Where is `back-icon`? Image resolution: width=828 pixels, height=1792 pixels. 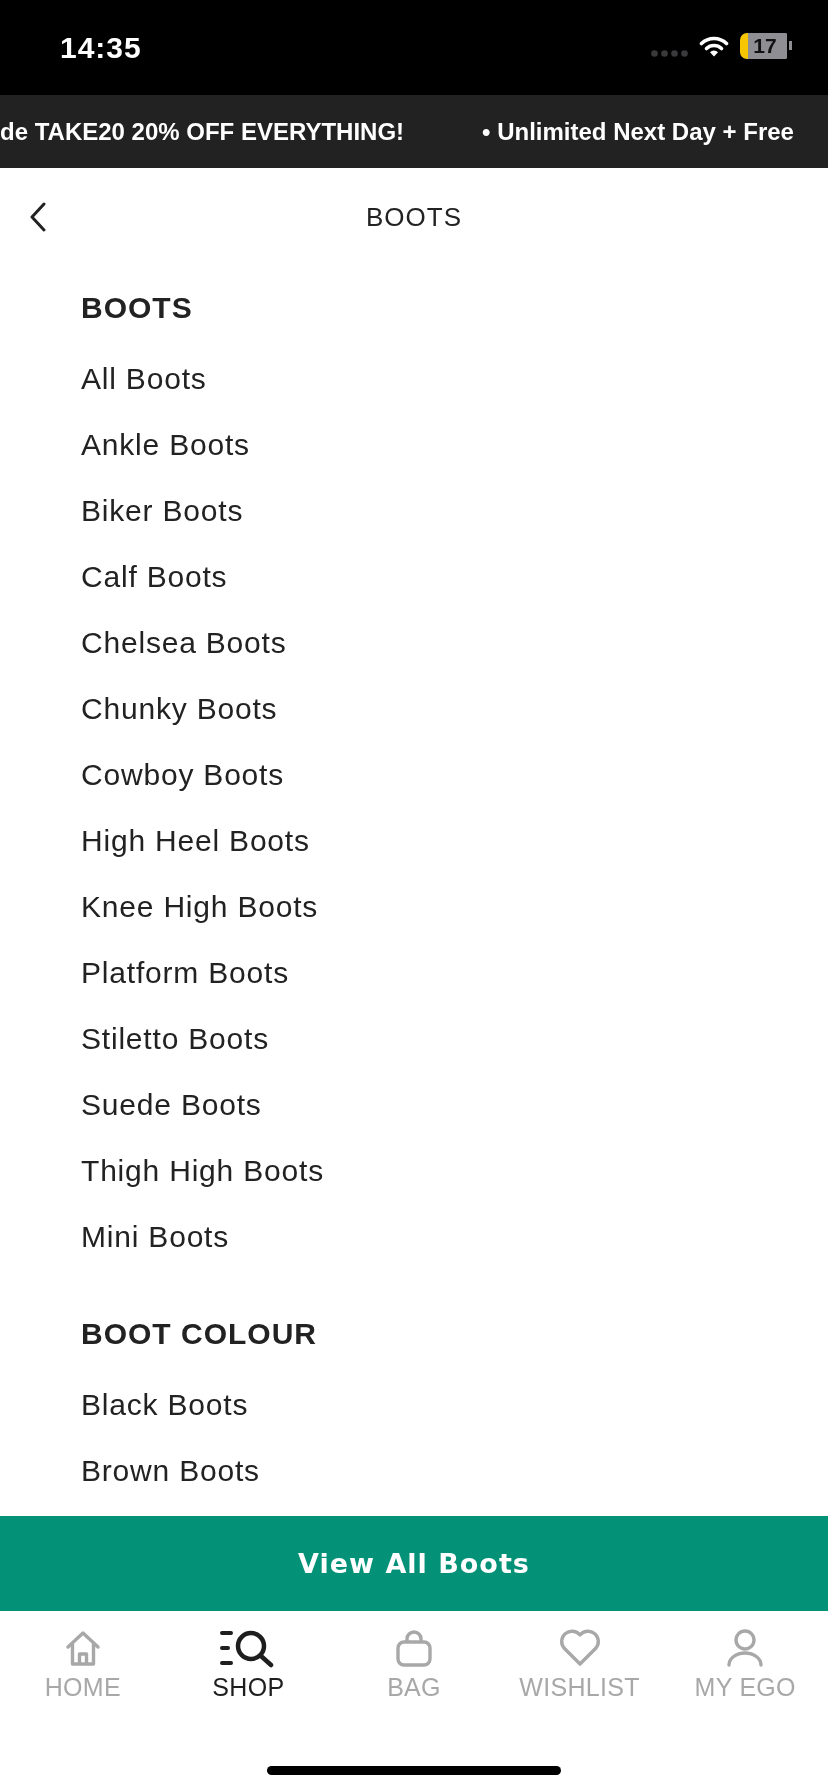 back-icon is located at coordinates (38, 216).